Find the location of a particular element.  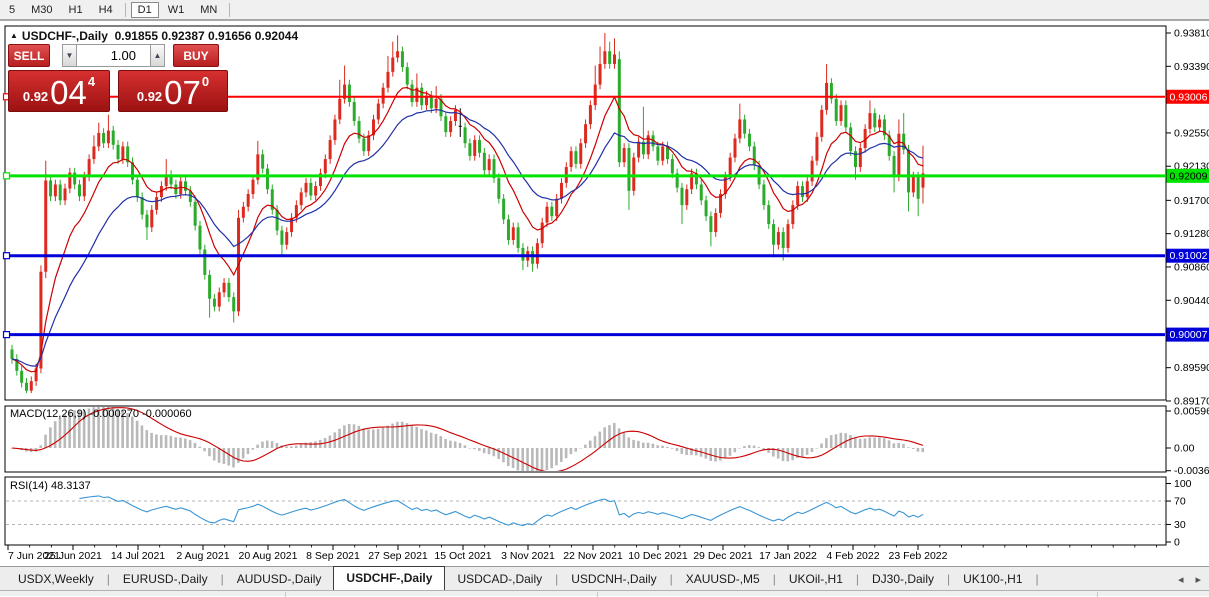

sell-price-box: 0.92044 is located at coordinates (59, 91).